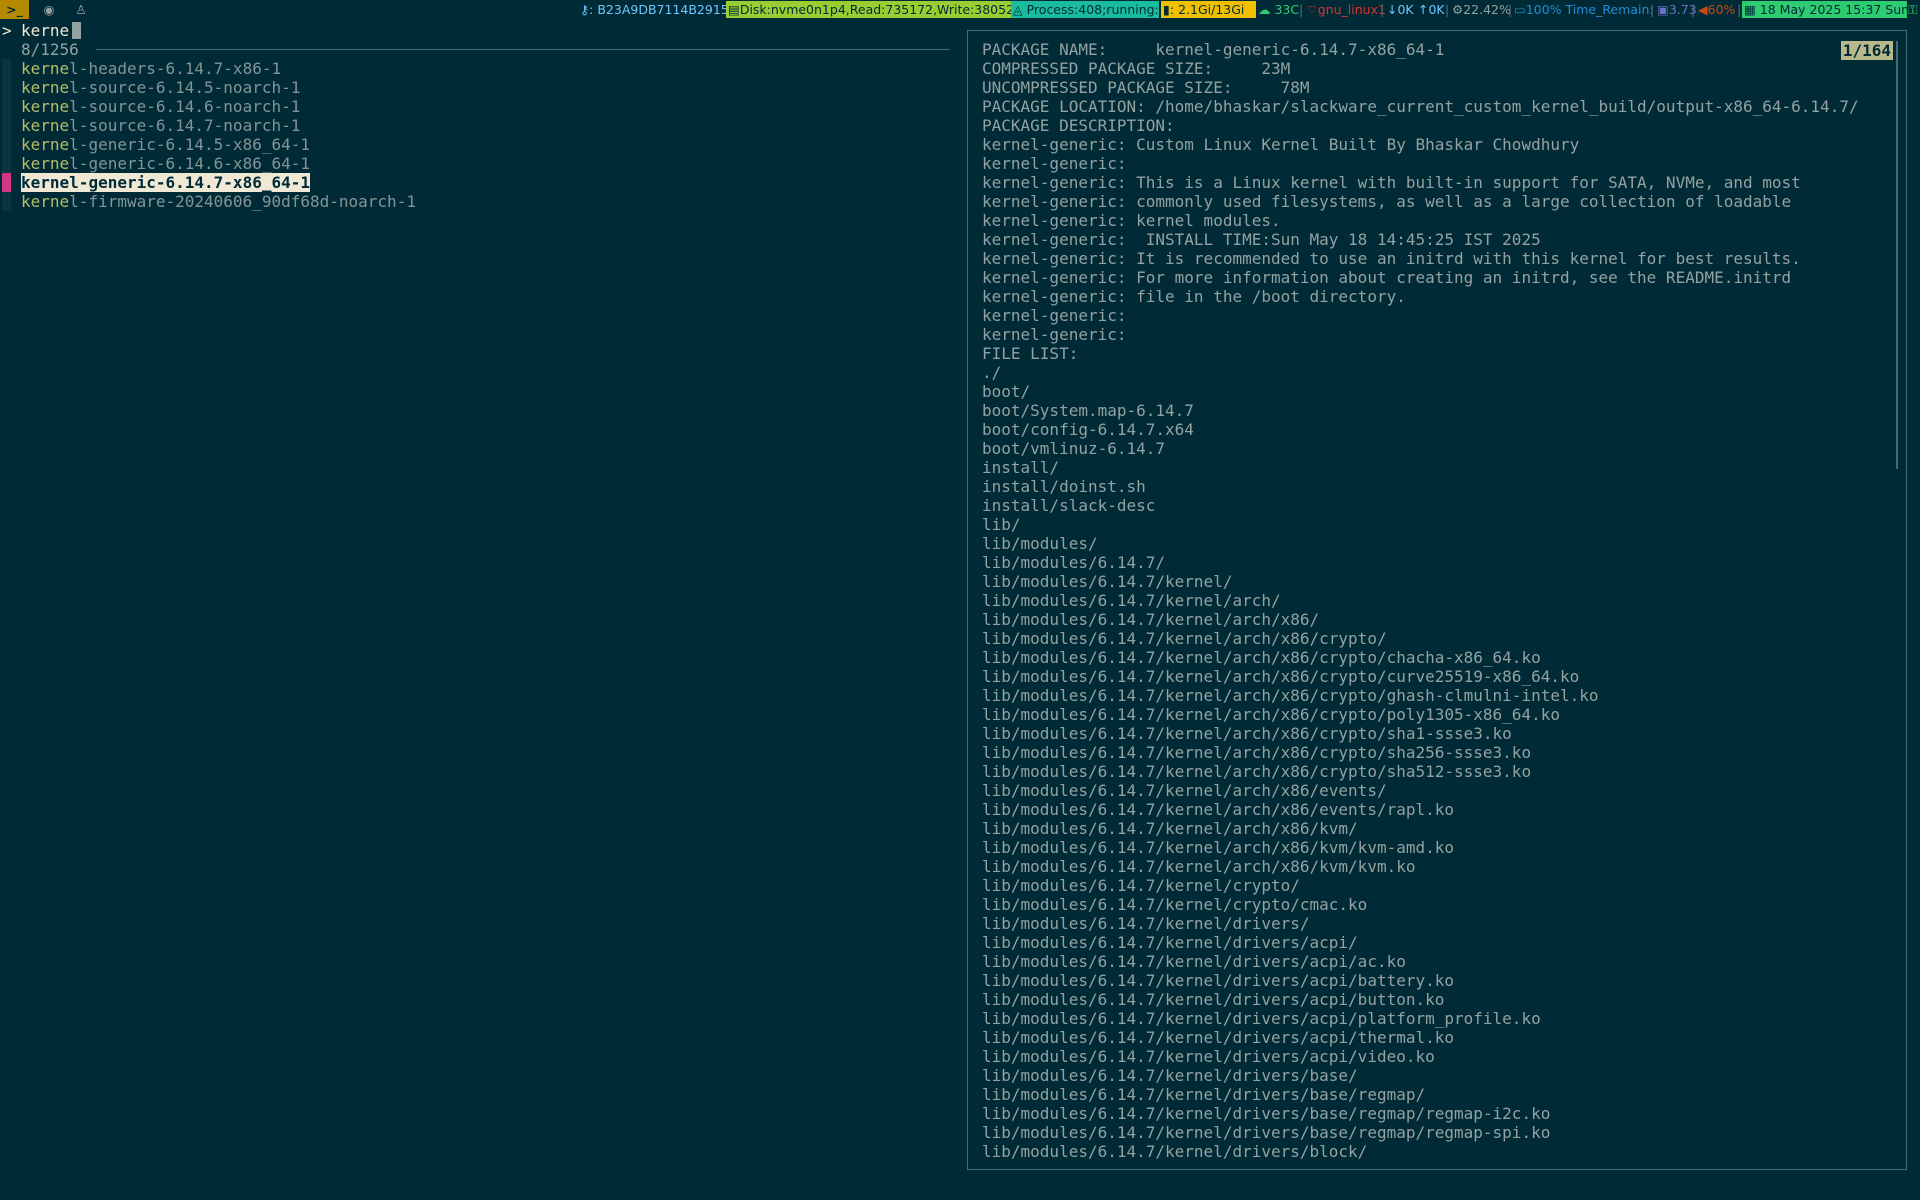  Describe the element at coordinates (7, 30) in the screenshot. I see `fzf-prompt: >` at that location.